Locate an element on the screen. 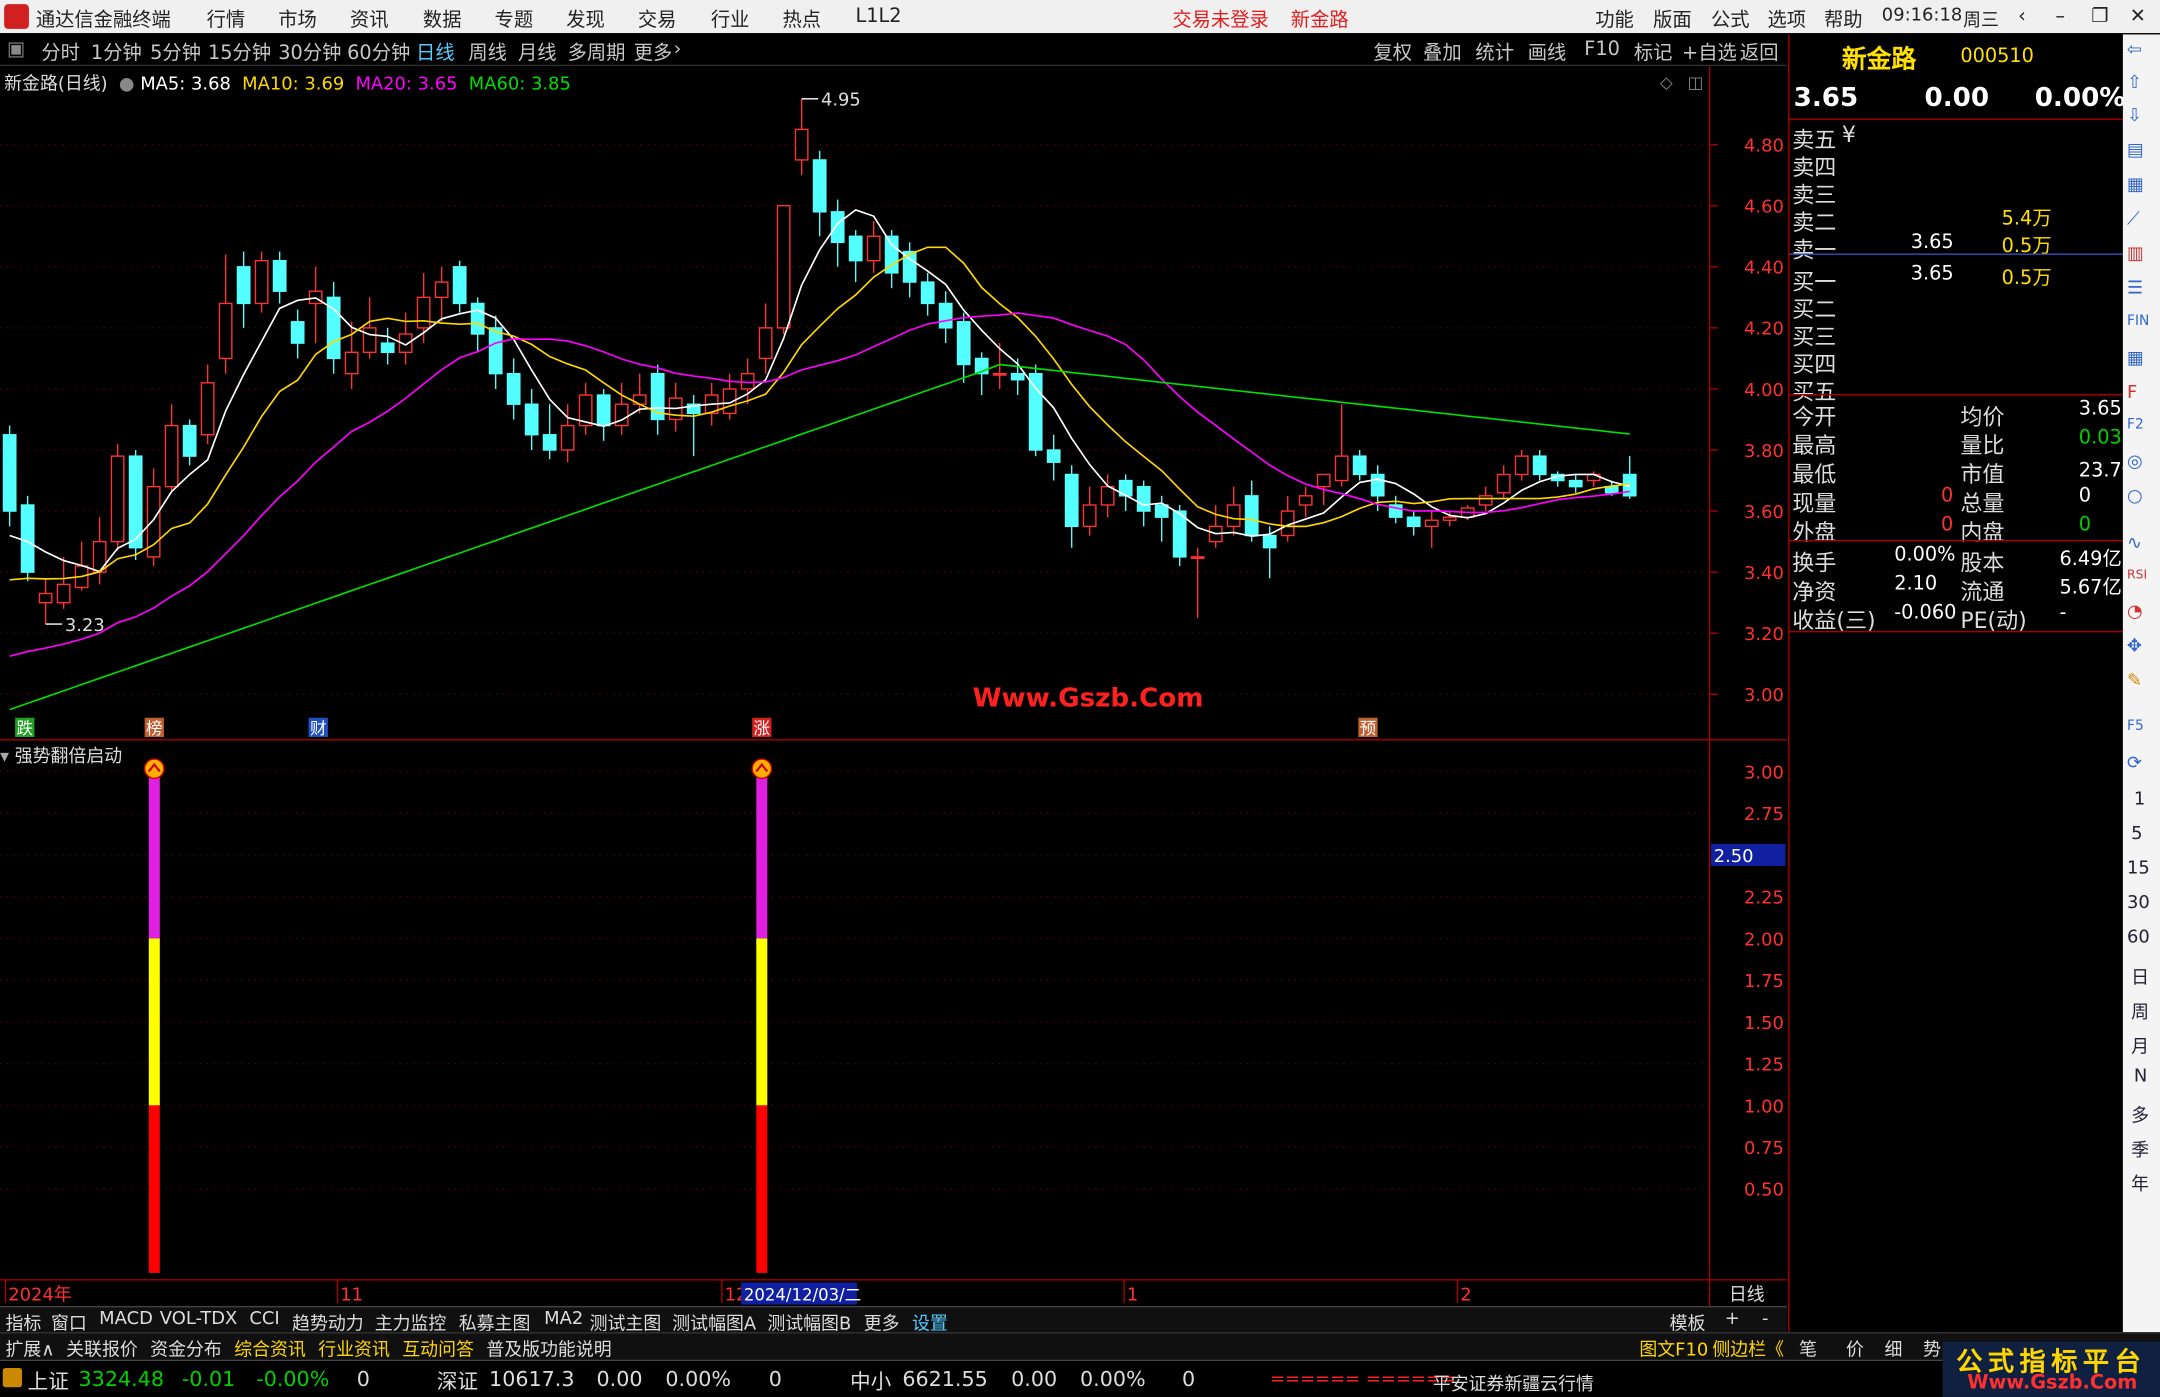  f5-icon: F5 is located at coordinates (2135, 726).